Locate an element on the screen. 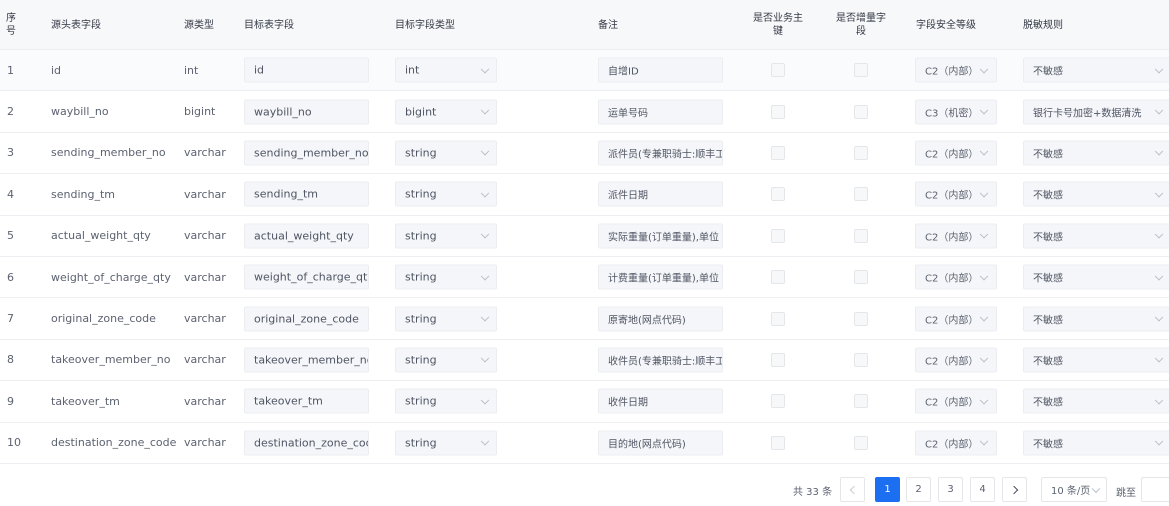 The image size is (1169, 506). target-field-input: actual_weight_qty is located at coordinates (306, 236).